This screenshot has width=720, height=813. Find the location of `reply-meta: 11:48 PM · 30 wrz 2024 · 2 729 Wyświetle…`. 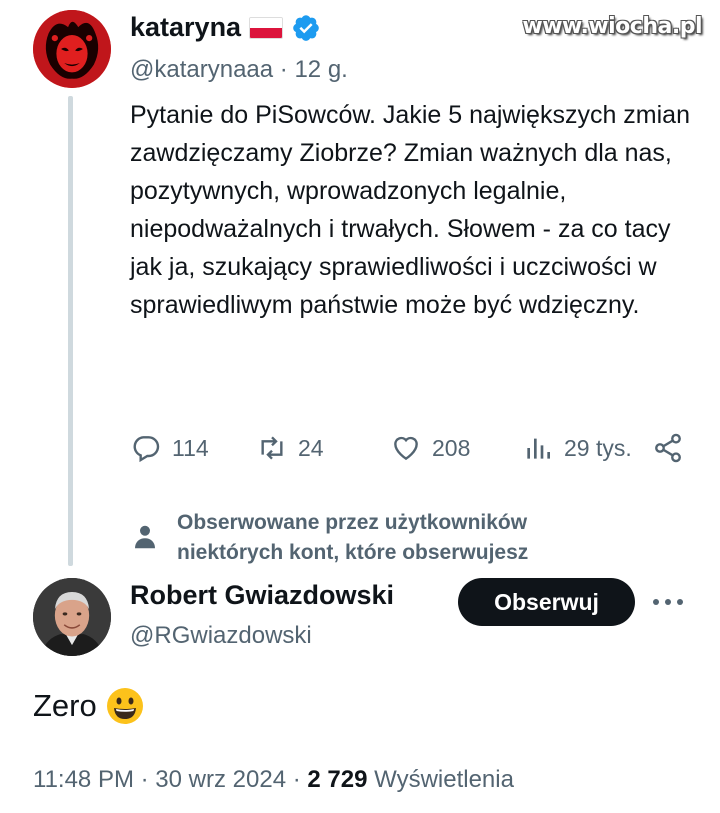

reply-meta: 11:48 PM · 30 wrz 2024 · 2 729 Wyświetle… is located at coordinates (273, 780).